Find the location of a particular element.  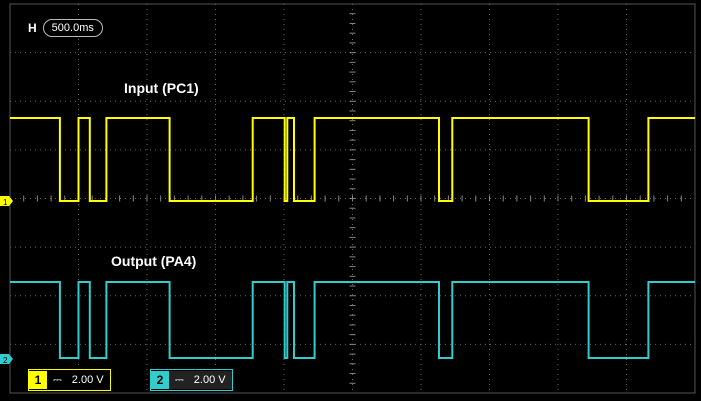

timebase-value: 500.0ms is located at coordinates (72, 28).